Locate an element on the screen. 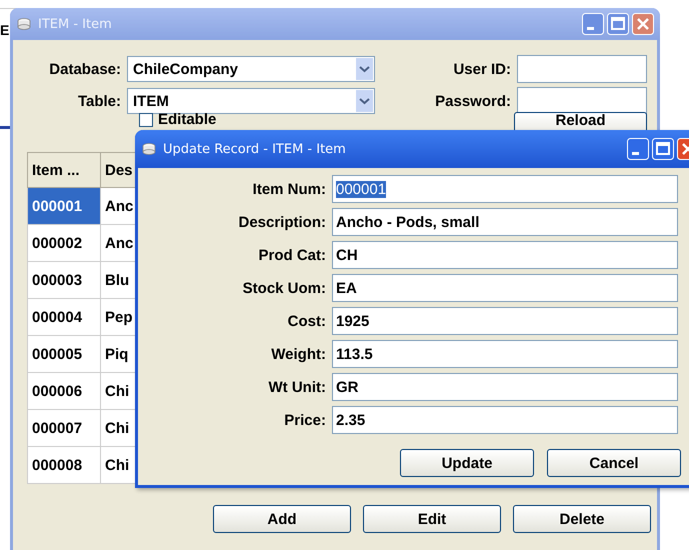  action-button: Add is located at coordinates (282, 519).